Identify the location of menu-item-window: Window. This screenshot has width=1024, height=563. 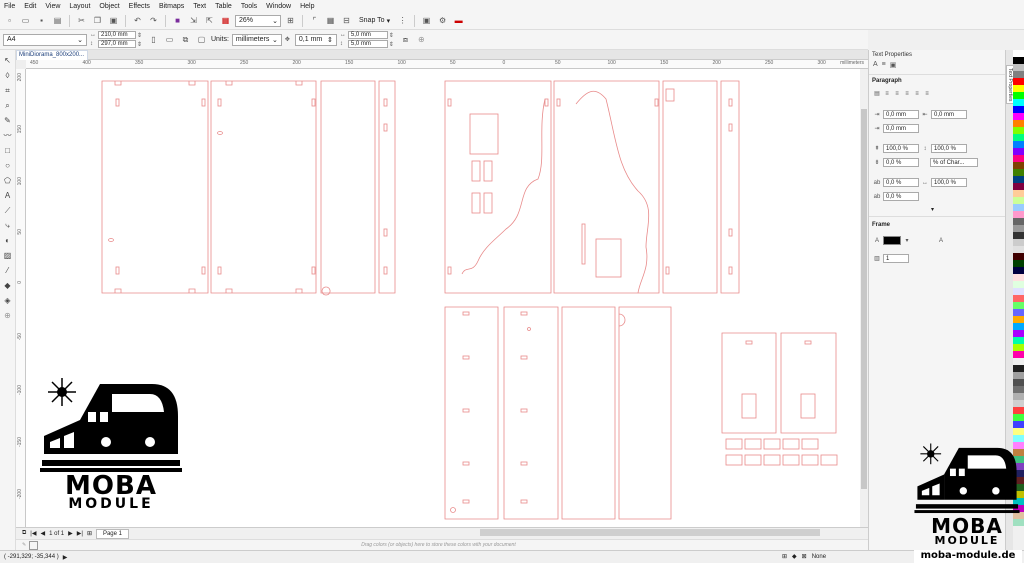
(278, 6).